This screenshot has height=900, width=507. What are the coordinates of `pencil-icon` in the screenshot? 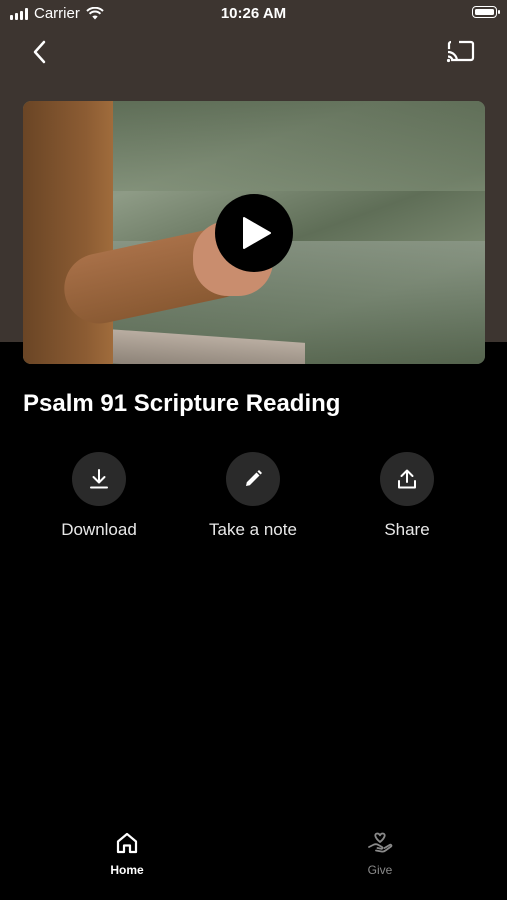 It's located at (254, 478).